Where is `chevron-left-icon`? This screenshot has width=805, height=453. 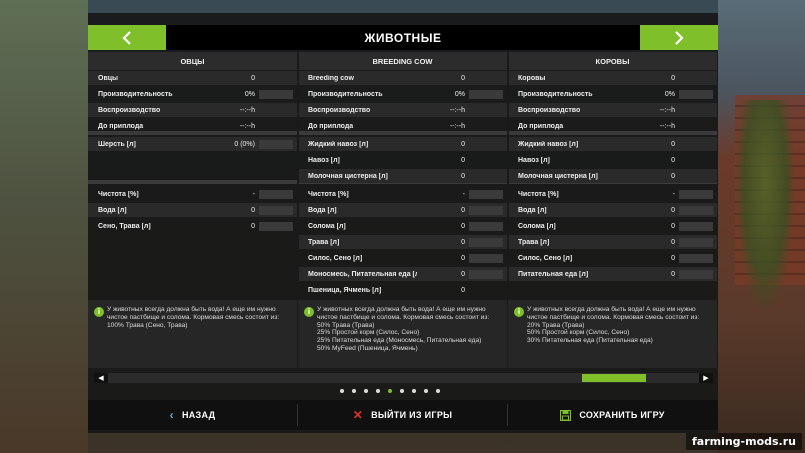
chevron-left-icon is located at coordinates (126, 37).